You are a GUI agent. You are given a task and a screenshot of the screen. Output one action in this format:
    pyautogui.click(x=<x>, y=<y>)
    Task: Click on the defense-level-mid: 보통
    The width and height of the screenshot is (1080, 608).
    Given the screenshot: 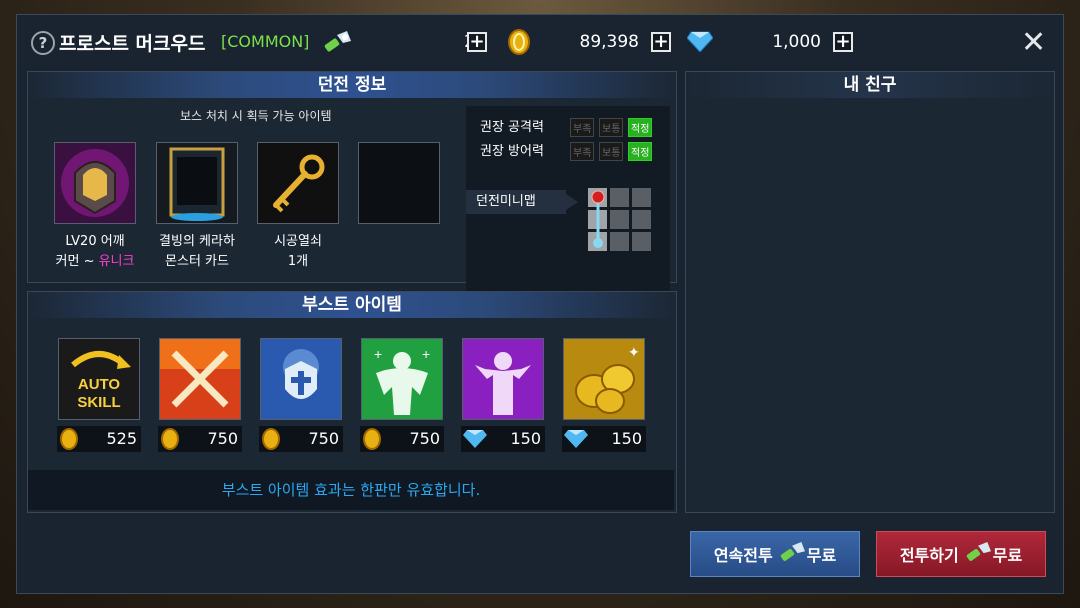 What is the action you would take?
    pyautogui.click(x=611, y=151)
    